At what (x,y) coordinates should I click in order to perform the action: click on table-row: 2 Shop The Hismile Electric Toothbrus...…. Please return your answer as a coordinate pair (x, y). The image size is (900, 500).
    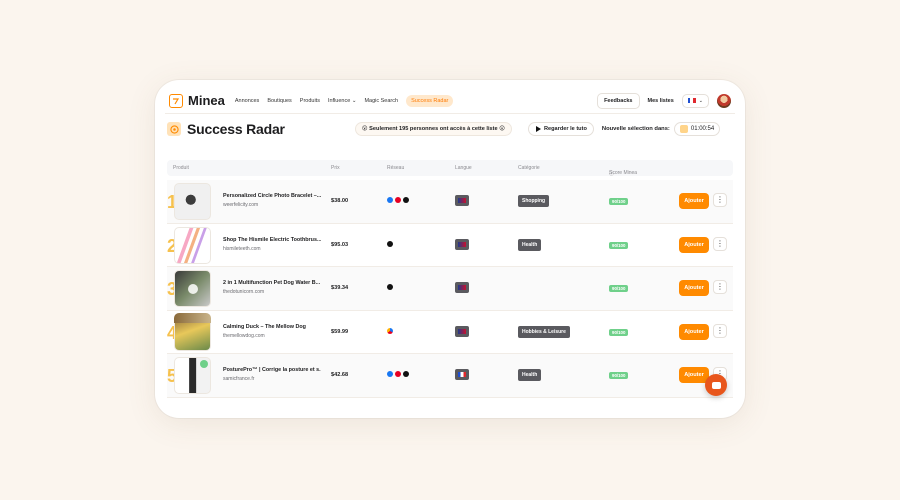
    Looking at the image, I should click on (450, 245).